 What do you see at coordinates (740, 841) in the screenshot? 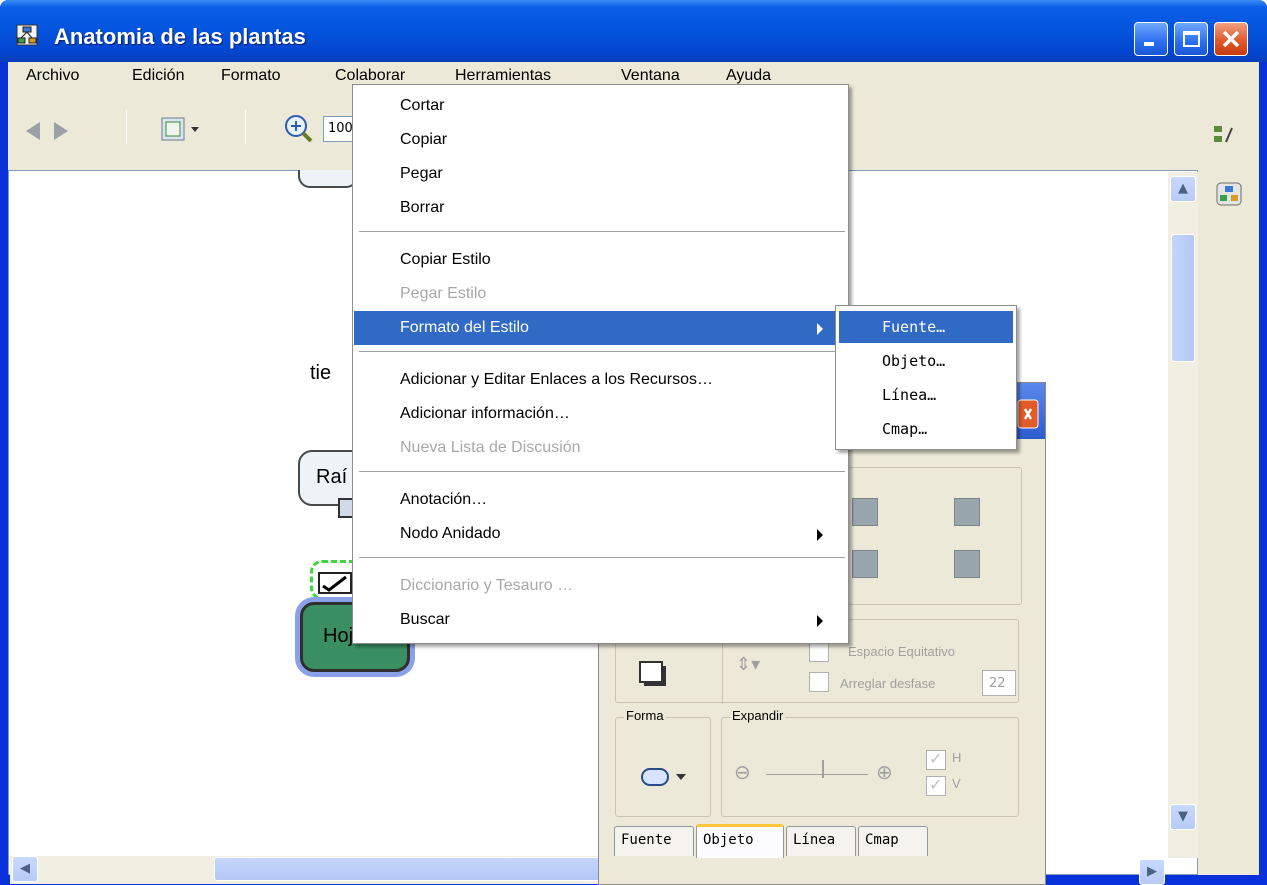
I see `tab-objeto: Objeto` at bounding box center [740, 841].